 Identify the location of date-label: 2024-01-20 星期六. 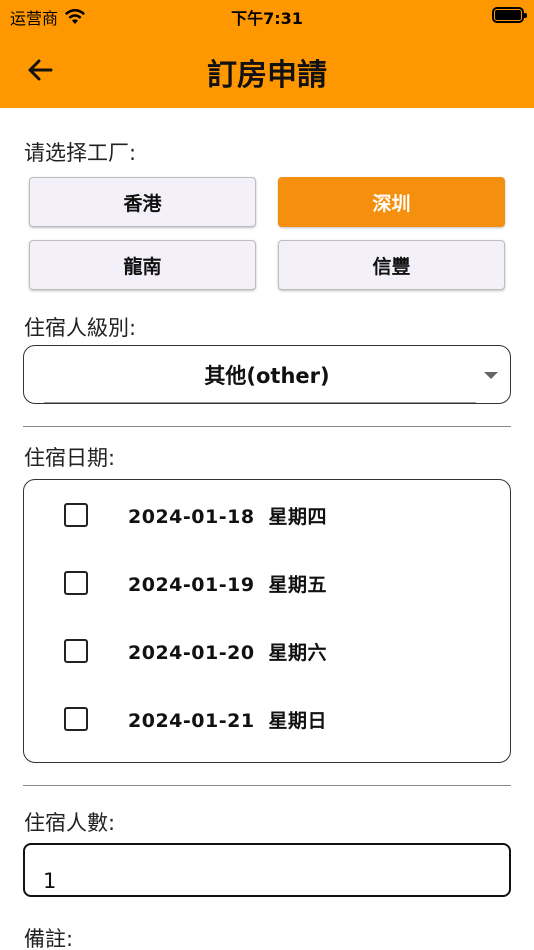
(227, 651).